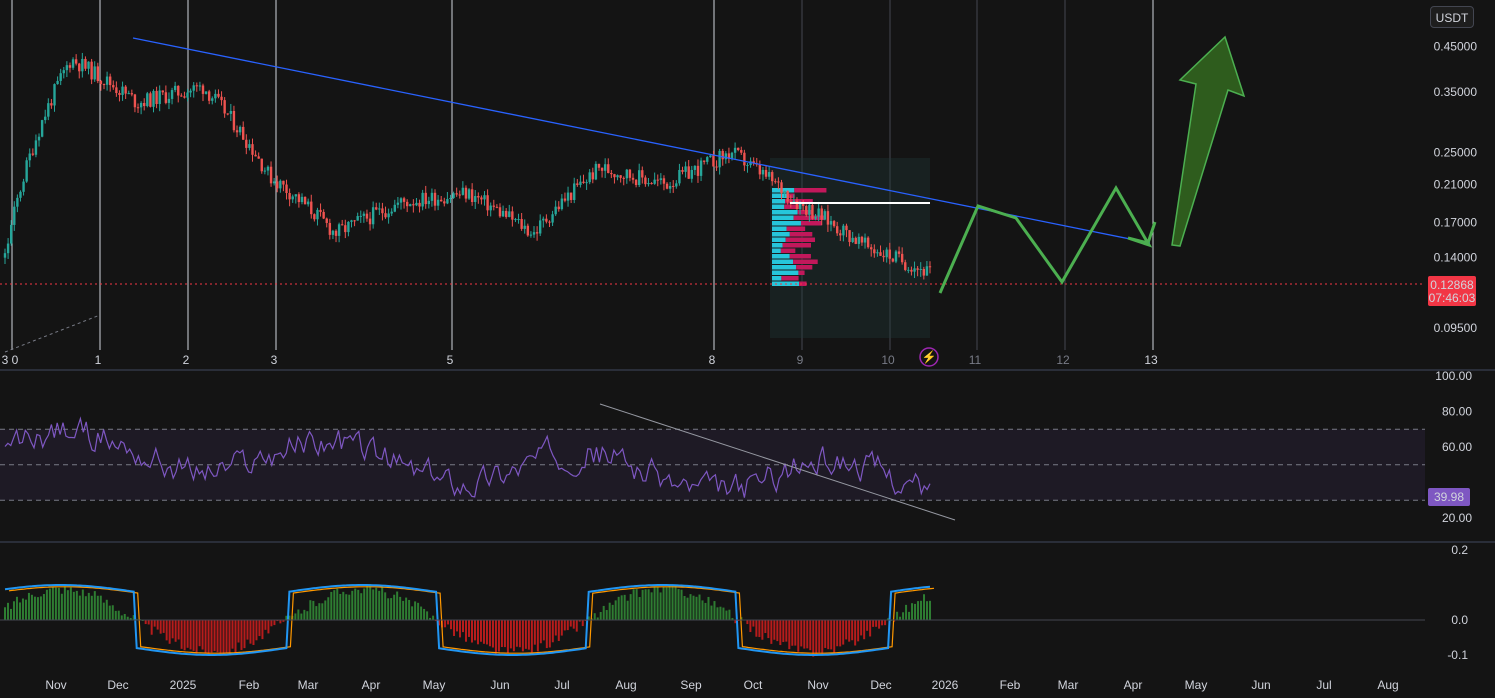 The width and height of the screenshot is (1495, 698). I want to click on cycle-label: 10, so click(888, 360).